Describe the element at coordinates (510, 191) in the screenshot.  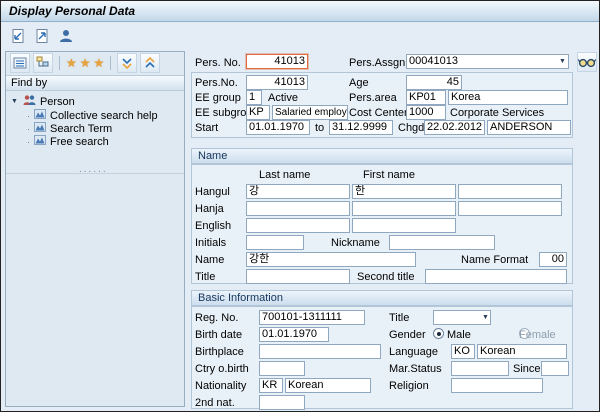
I see `hangul-extra-field` at that location.